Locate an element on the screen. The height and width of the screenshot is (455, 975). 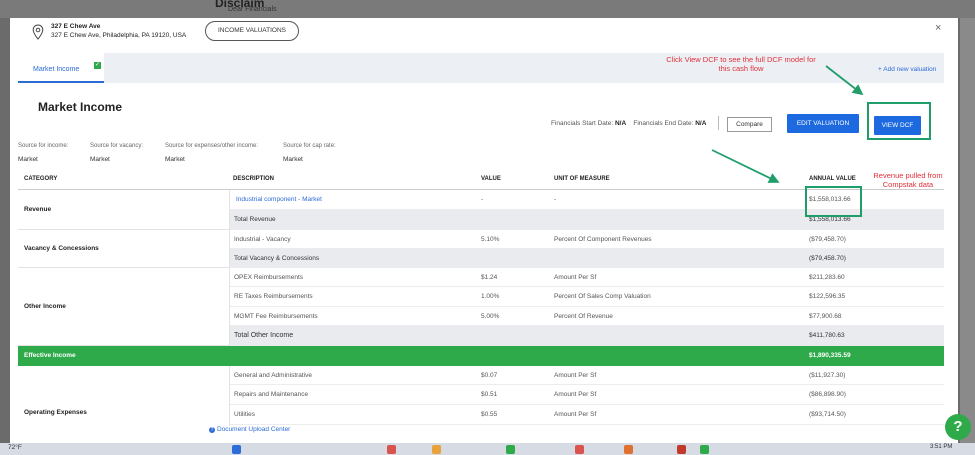
document-upload-center-link: ? Document Upload Center is located at coordinates (249, 429).